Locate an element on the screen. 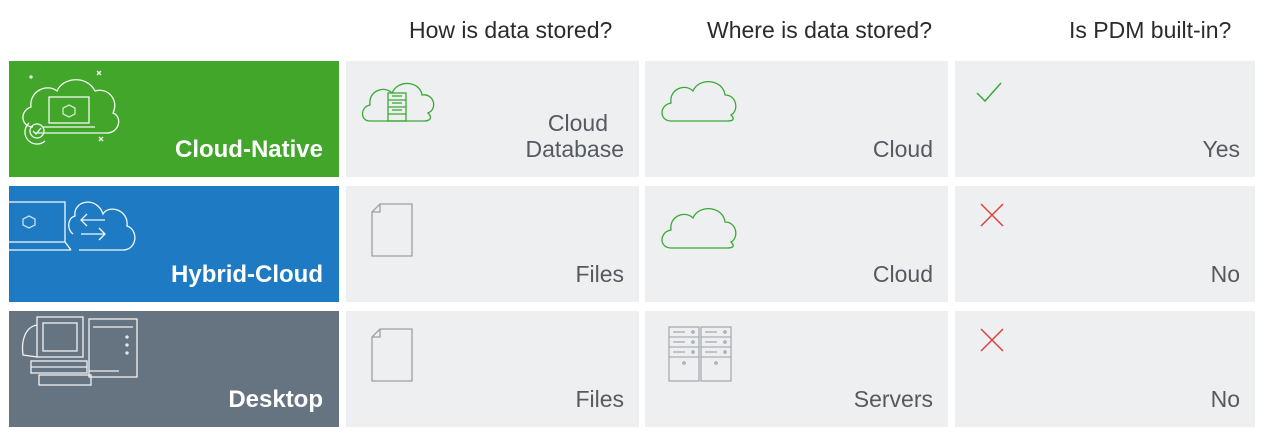  cell-how-hybrid-cloud: Files is located at coordinates (492, 244).